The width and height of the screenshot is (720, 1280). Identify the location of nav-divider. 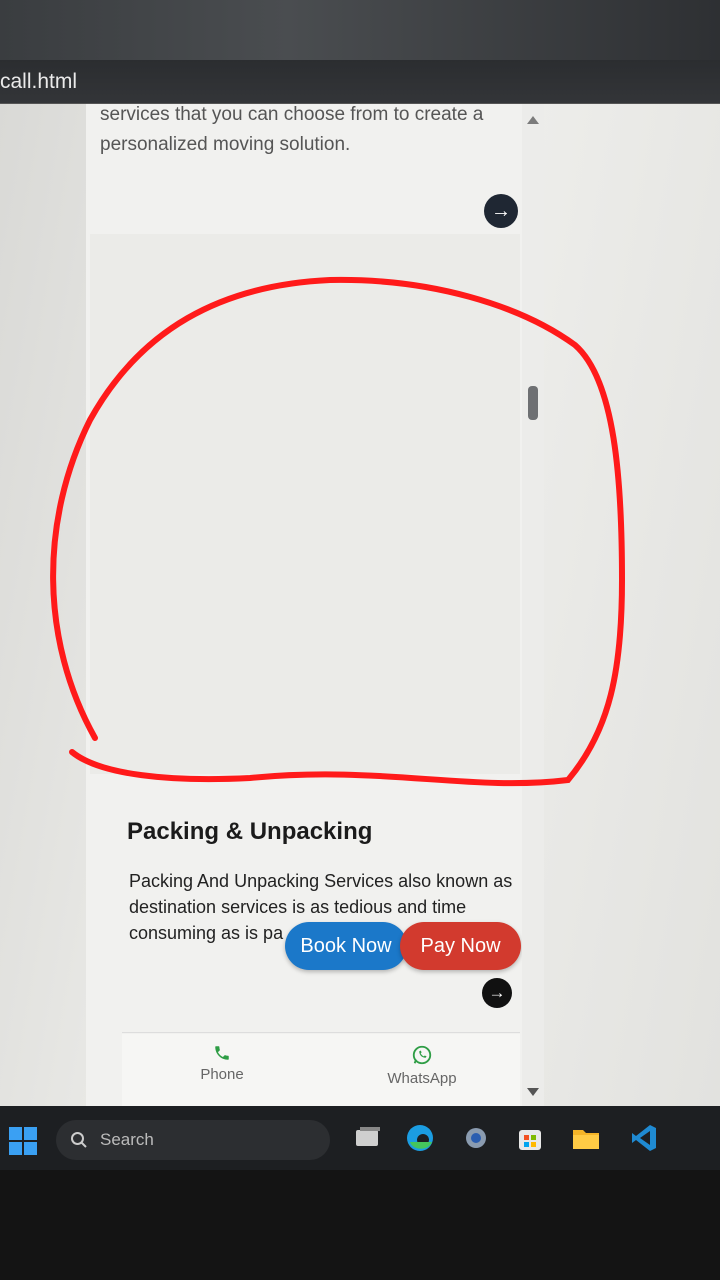
(321, 1032).